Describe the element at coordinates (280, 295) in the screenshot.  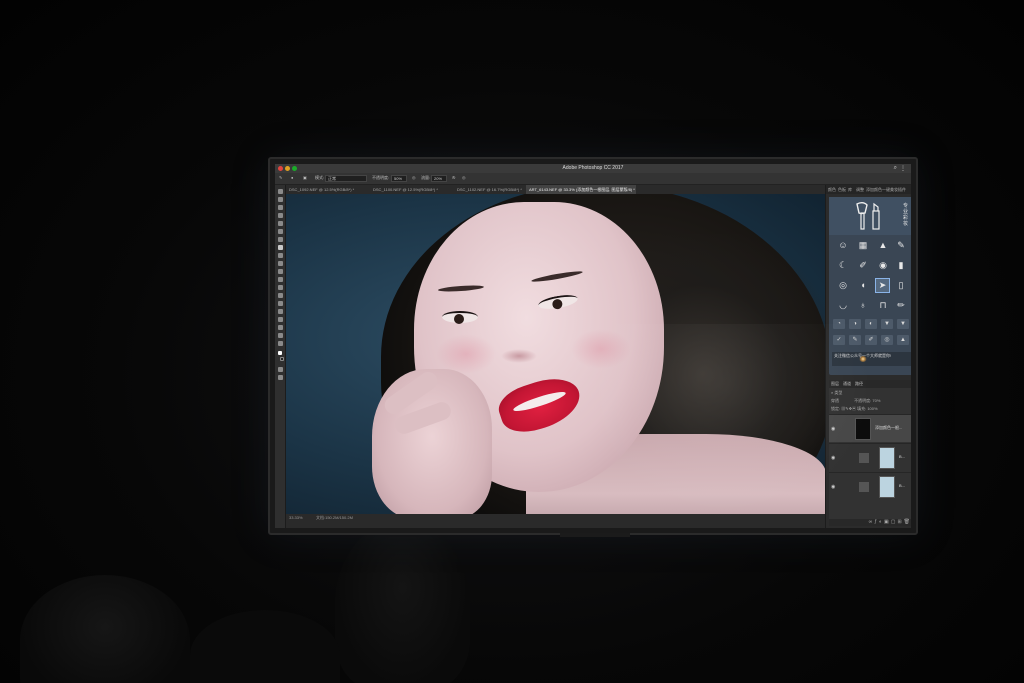
I see `dodge-tool-icon` at that location.